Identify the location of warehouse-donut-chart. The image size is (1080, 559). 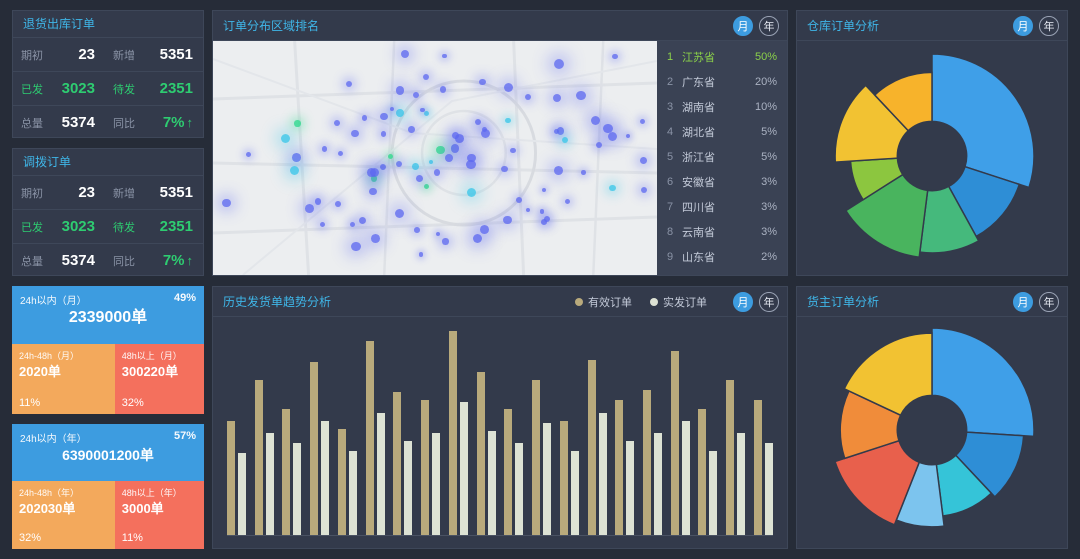
(932, 158).